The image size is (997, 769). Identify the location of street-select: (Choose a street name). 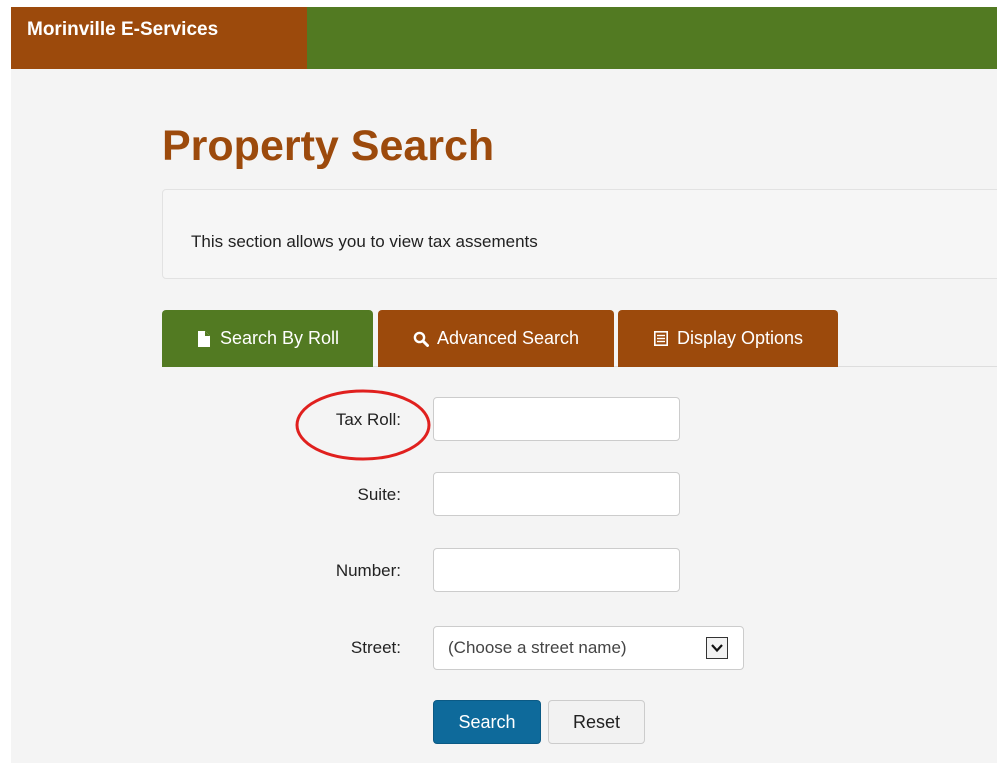
(588, 648).